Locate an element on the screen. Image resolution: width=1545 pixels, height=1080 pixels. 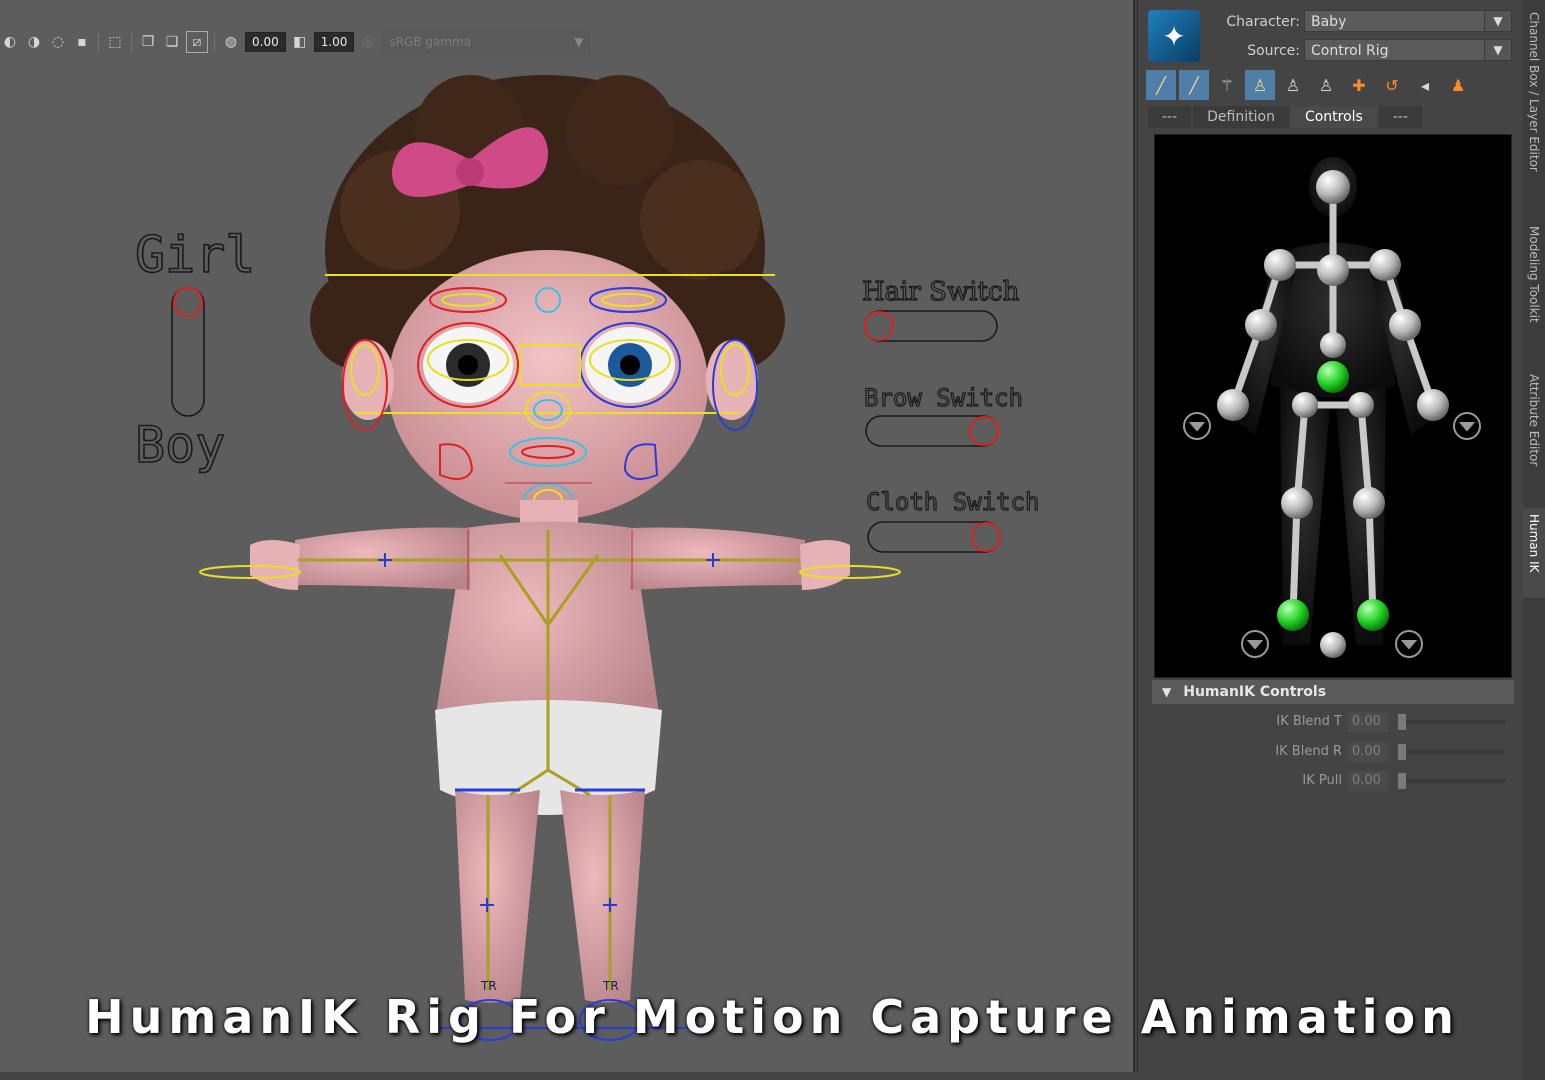
xray-icon: ❐ is located at coordinates (148, 42).